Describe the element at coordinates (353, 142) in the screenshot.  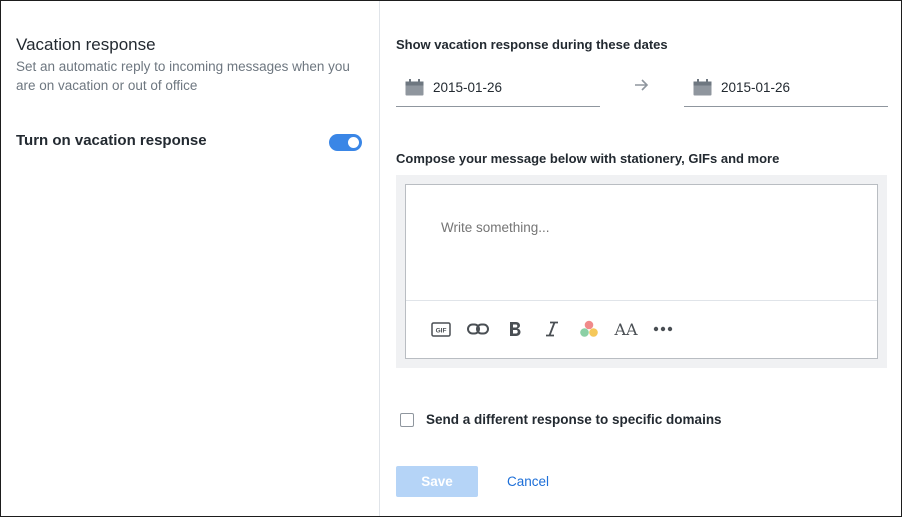
I see `toggle-knob` at that location.